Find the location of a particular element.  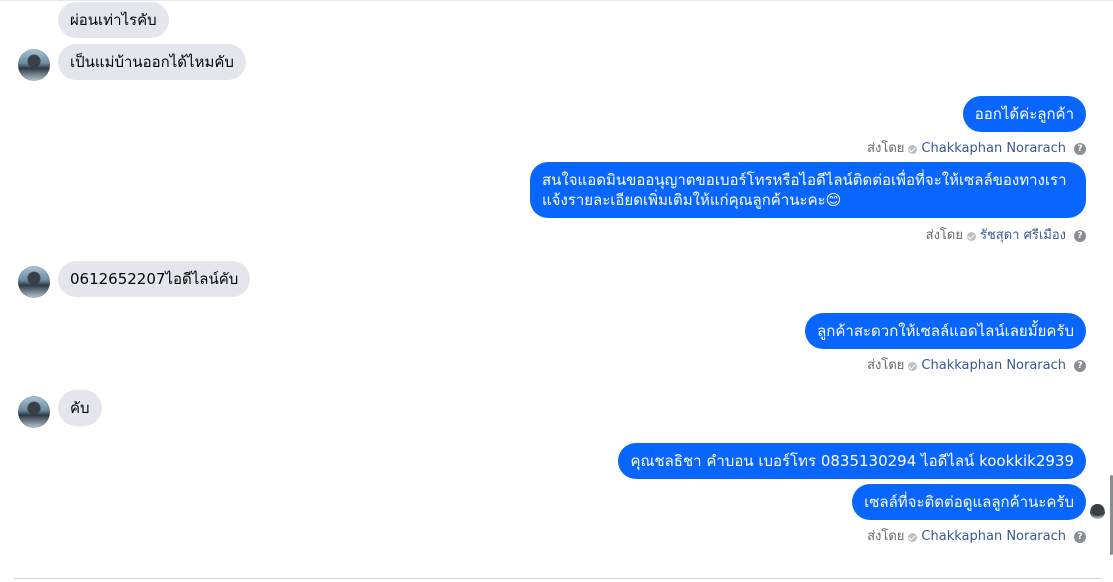

message-bubble-incoming: เป็นแม่บ้านออกได้ไหมคับ is located at coordinates (152, 62).